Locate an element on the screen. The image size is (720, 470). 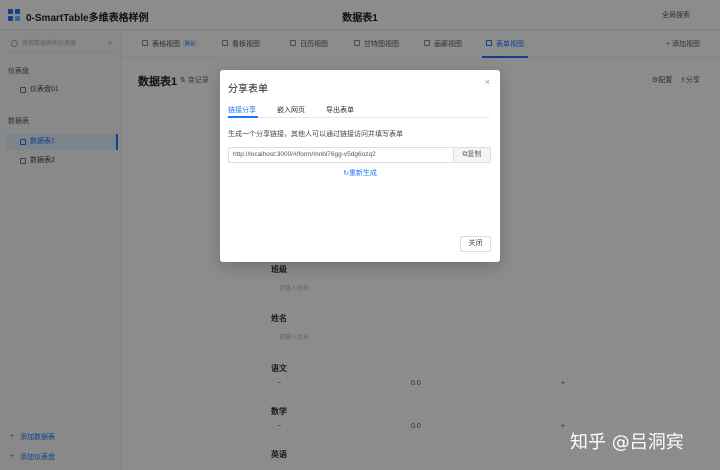
tab-link-share: 链接分享 is located at coordinates (242, 110).